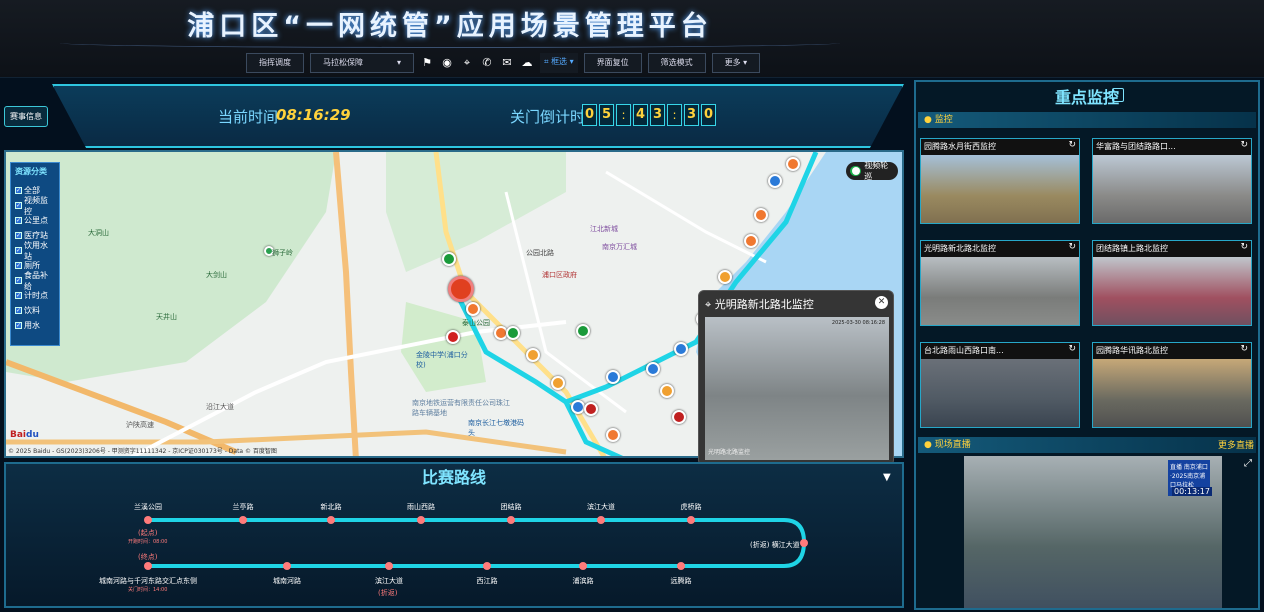 The height and width of the screenshot is (612, 1264). I want to click on camera-tile: 园腾路华讯路北监控 ↻, so click(1172, 385).